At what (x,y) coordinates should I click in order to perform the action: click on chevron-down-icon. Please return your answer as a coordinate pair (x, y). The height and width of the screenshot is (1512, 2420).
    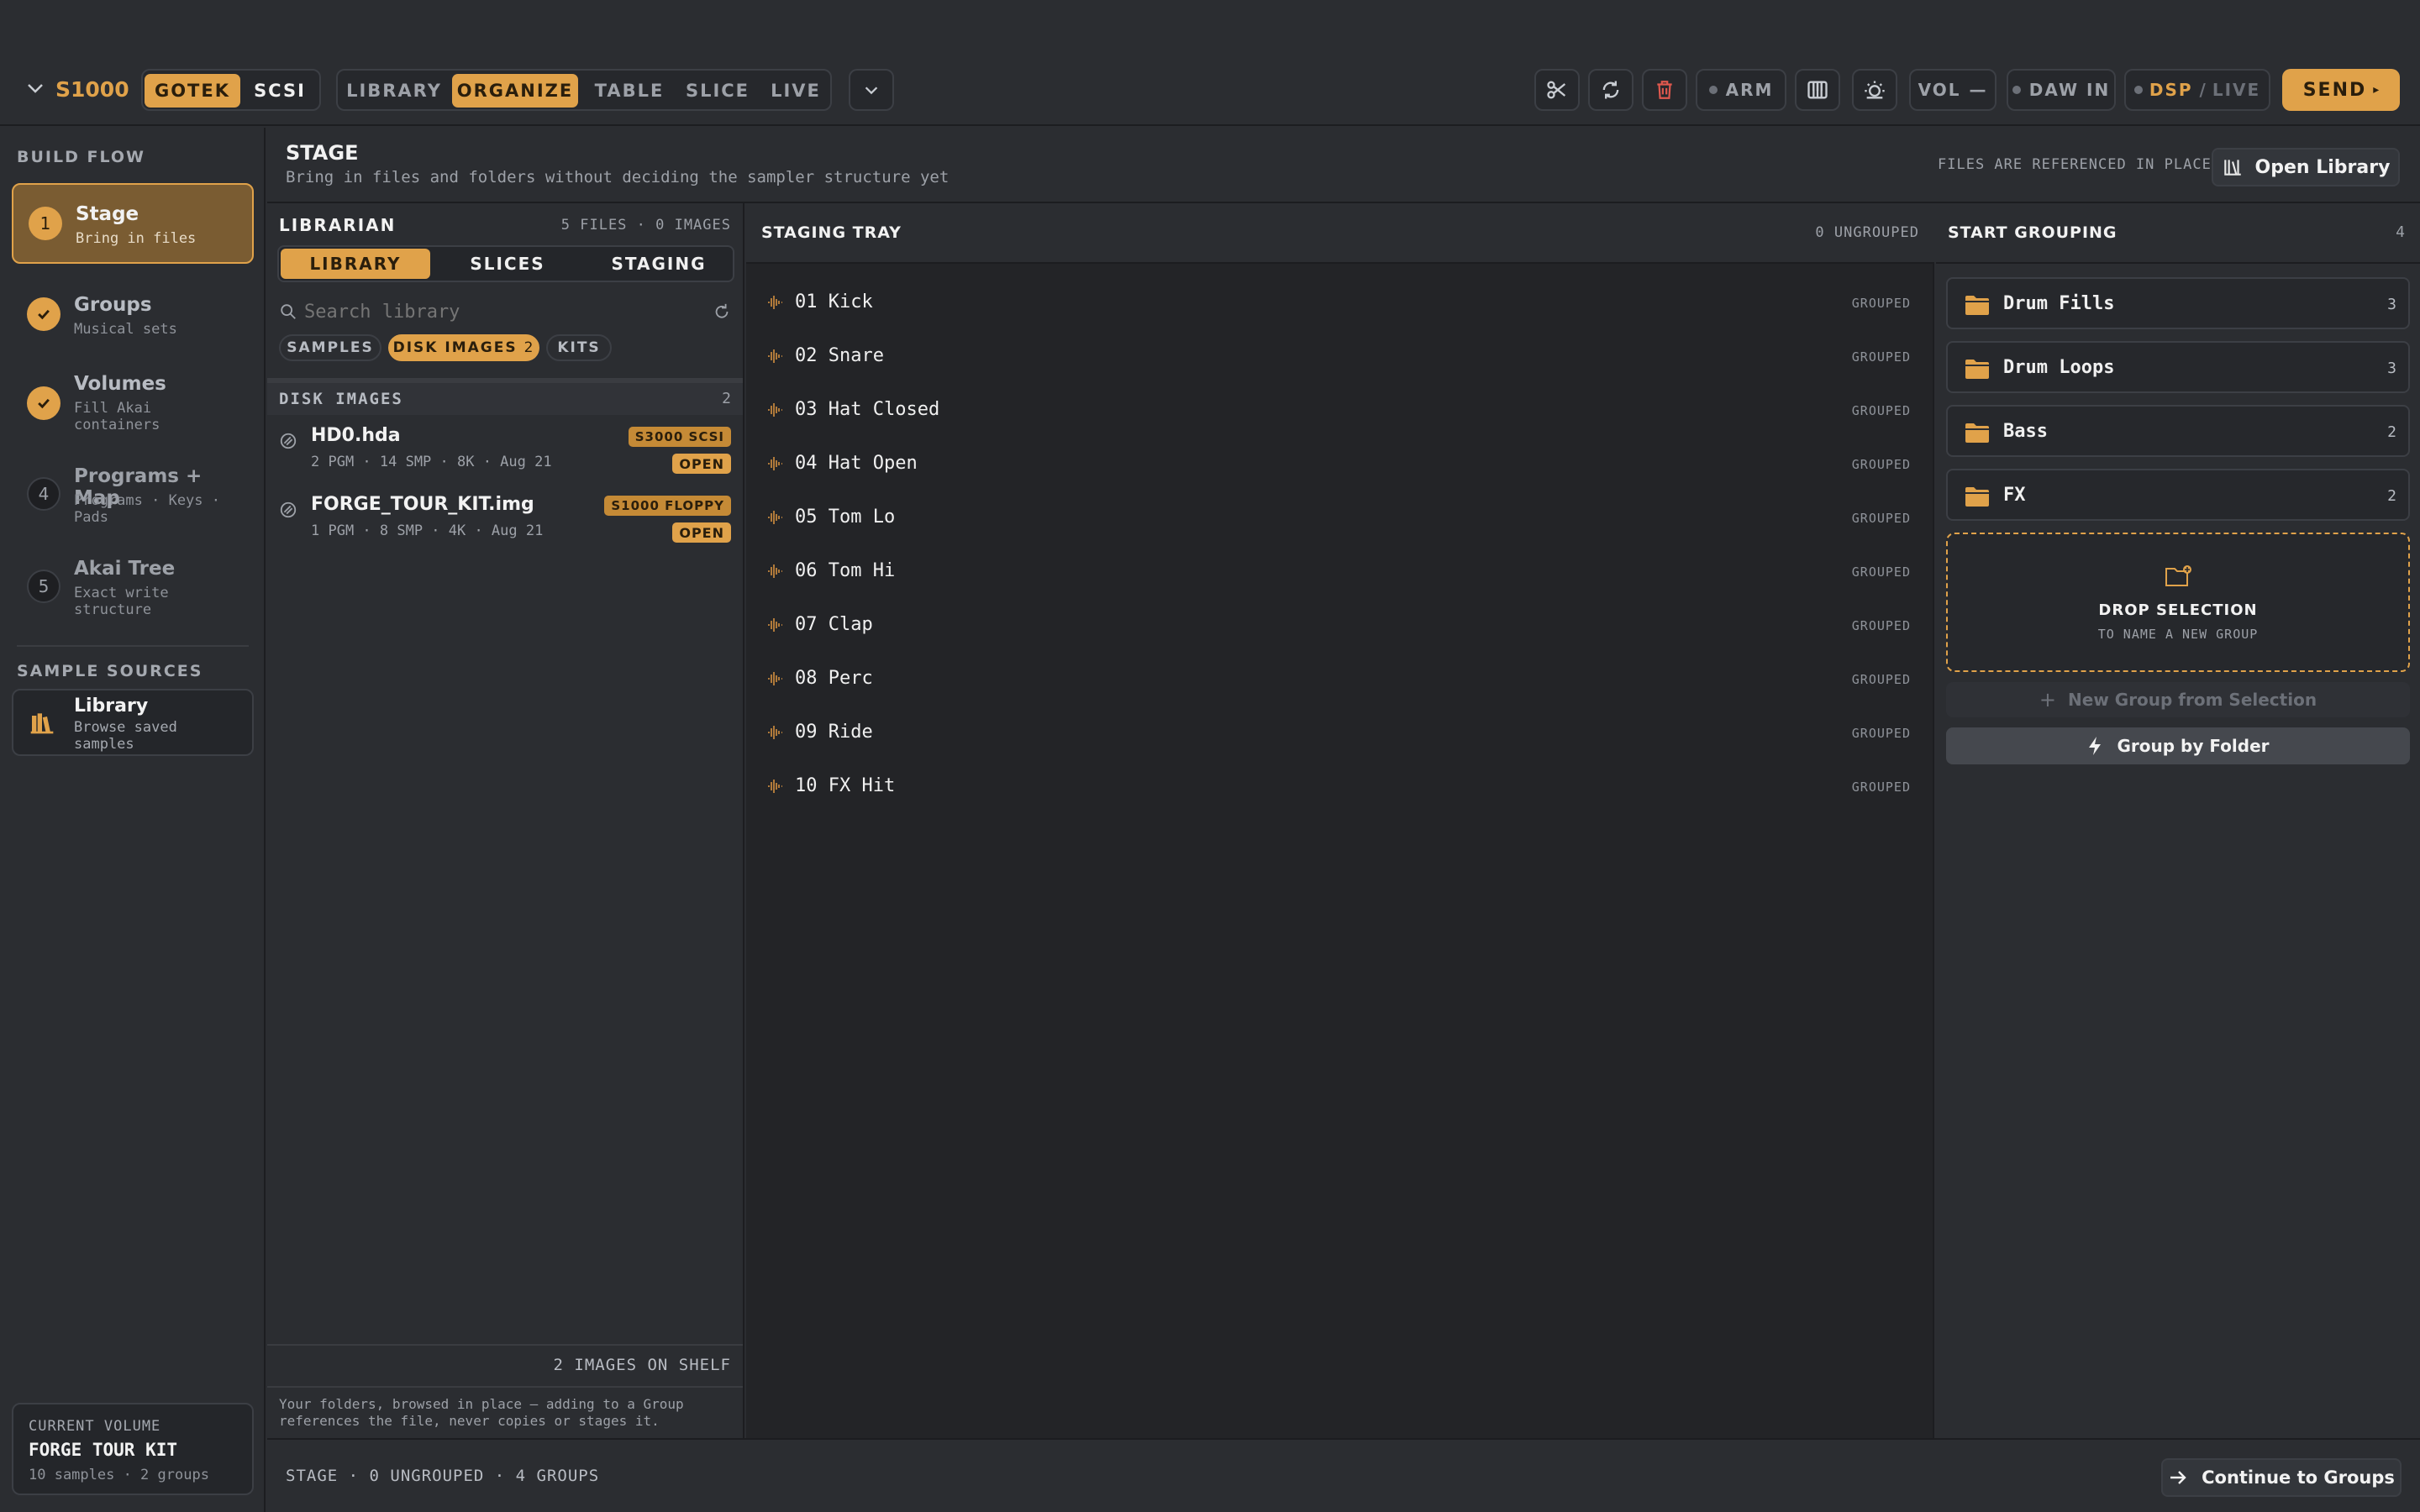
    Looking at the image, I should click on (35, 90).